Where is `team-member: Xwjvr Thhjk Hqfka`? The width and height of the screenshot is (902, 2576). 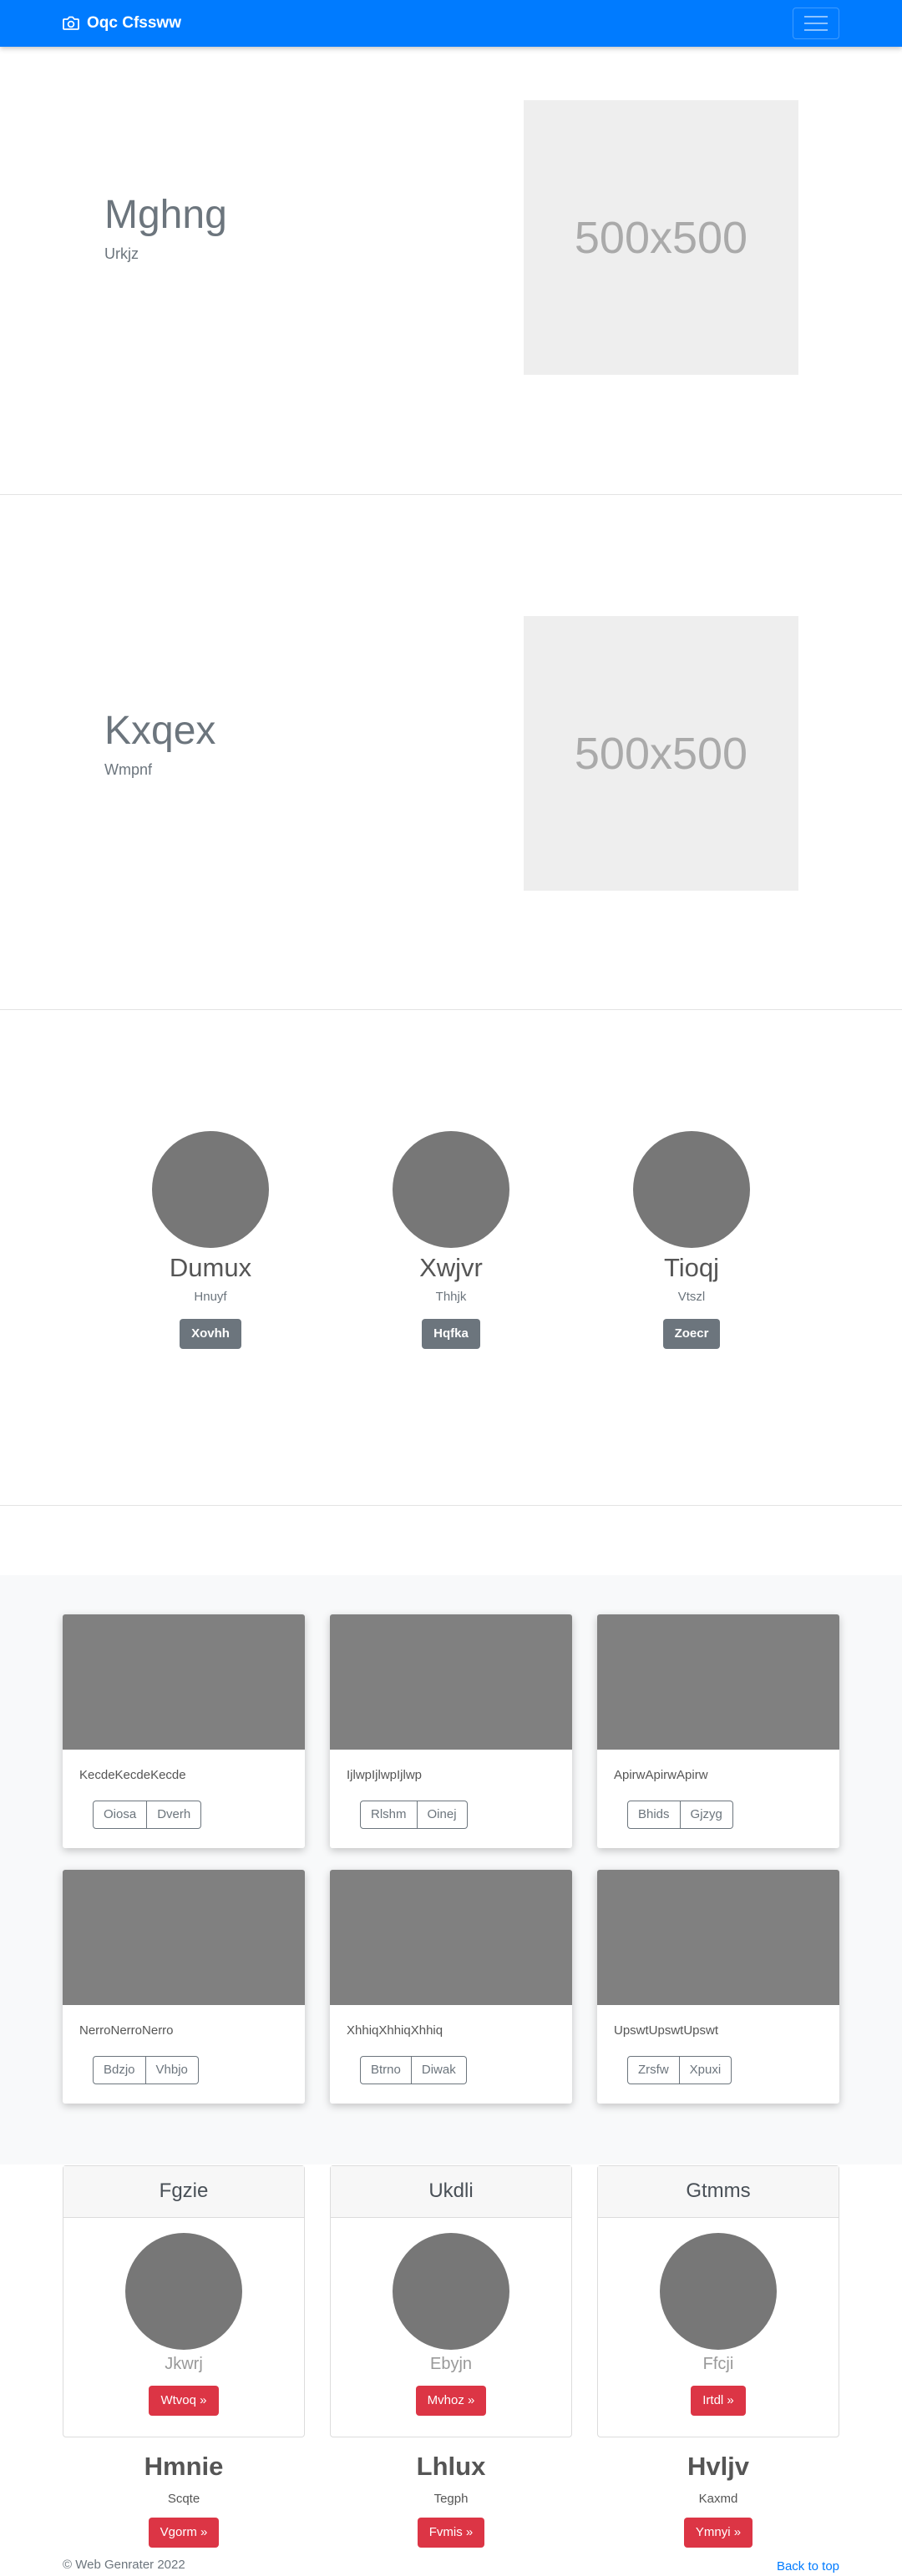 team-member: Xwjvr Thhjk Hqfka is located at coordinates (451, 1240).